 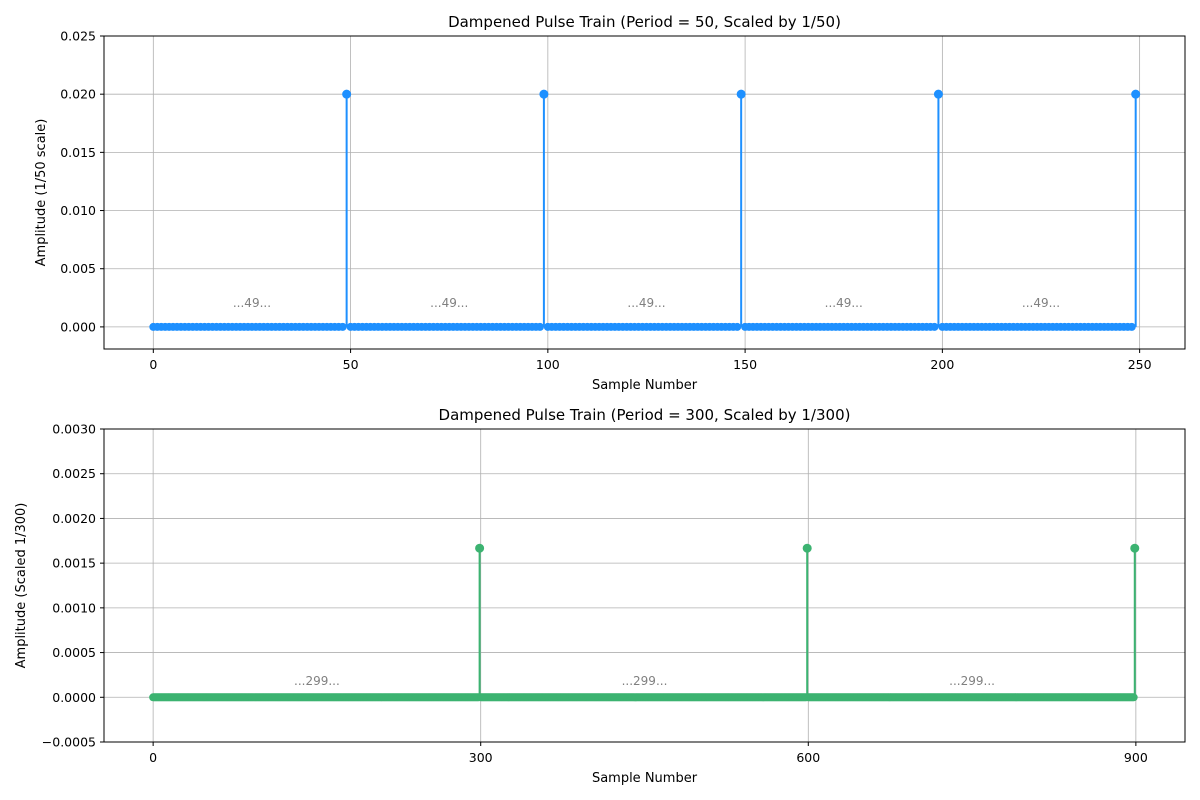 What do you see at coordinates (808, 757) in the screenshot?
I see `x-tick-label: 600` at bounding box center [808, 757].